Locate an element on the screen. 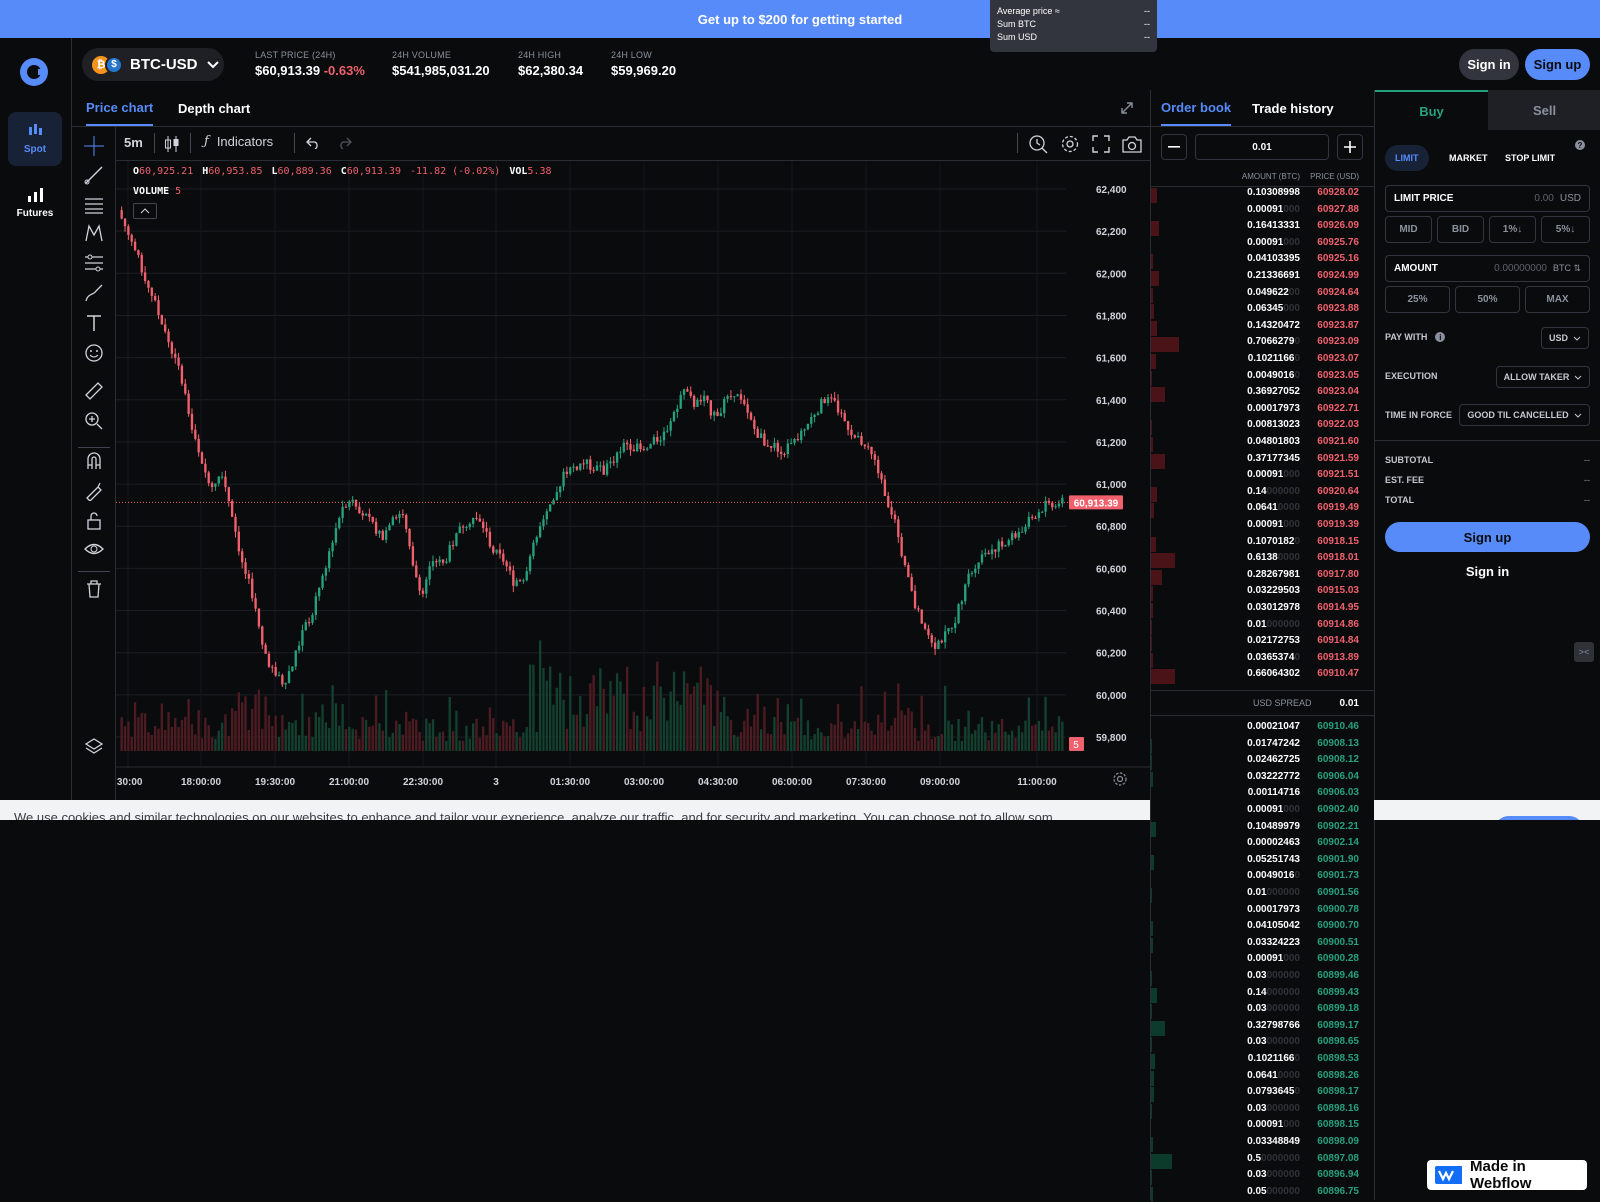 This screenshot has height=1202, width=1600. sell-tab: Sell is located at coordinates (1544, 110).